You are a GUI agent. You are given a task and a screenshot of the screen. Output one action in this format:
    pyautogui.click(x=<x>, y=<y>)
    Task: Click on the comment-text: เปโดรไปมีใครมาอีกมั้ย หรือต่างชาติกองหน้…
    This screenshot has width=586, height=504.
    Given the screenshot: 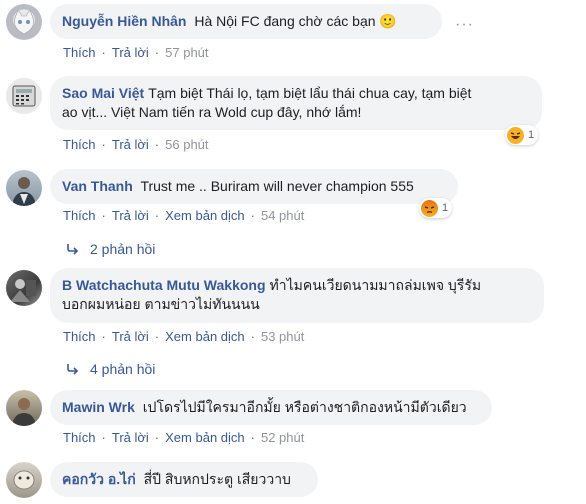 What is the action you would take?
    pyautogui.click(x=304, y=407)
    